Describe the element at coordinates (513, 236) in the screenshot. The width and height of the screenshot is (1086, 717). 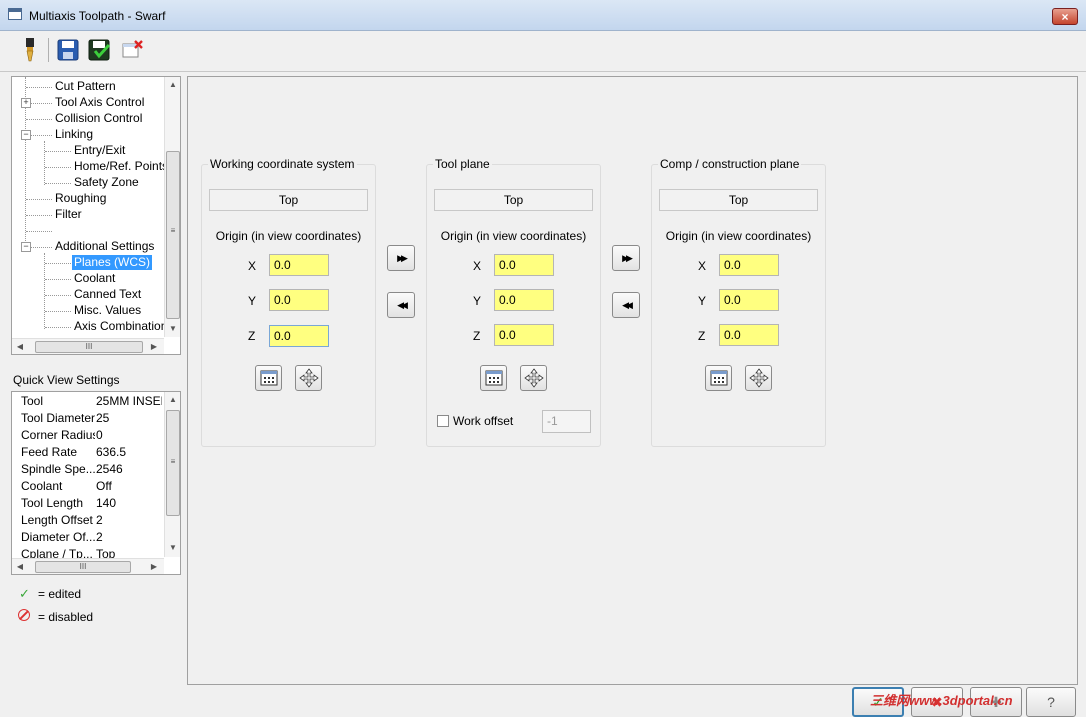
I see `tool-plane-origin-label: Origin (in view coordinates)` at that location.